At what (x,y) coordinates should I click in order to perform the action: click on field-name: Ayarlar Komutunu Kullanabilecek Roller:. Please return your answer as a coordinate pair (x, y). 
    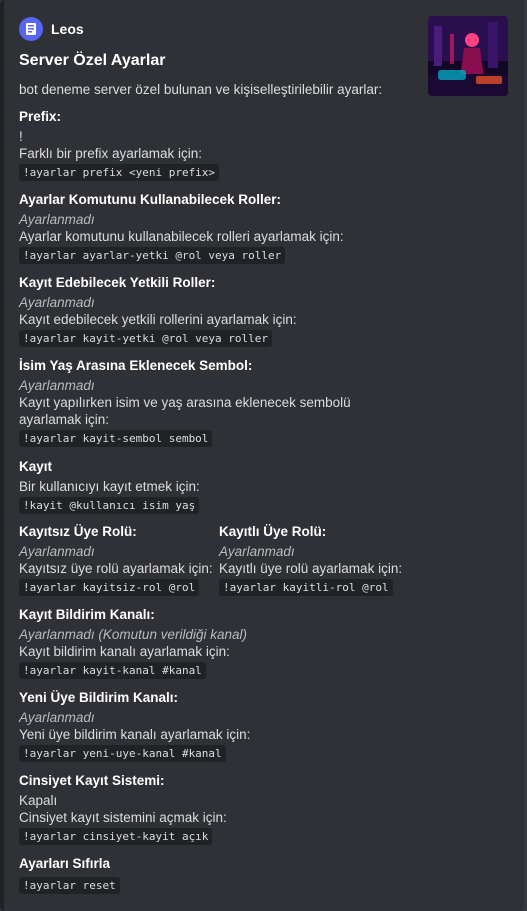
    Looking at the image, I should click on (150, 199).